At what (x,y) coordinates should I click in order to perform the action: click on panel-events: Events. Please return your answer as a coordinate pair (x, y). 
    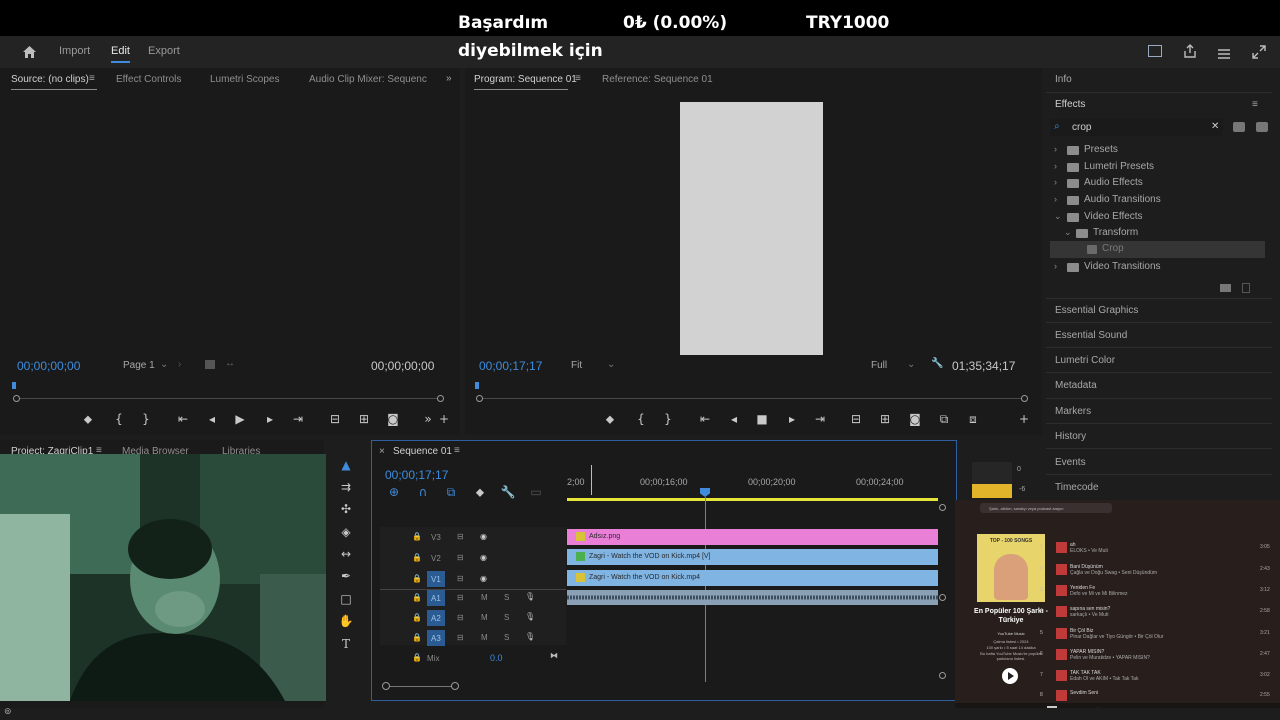
    Looking at the image, I should click on (1070, 462).